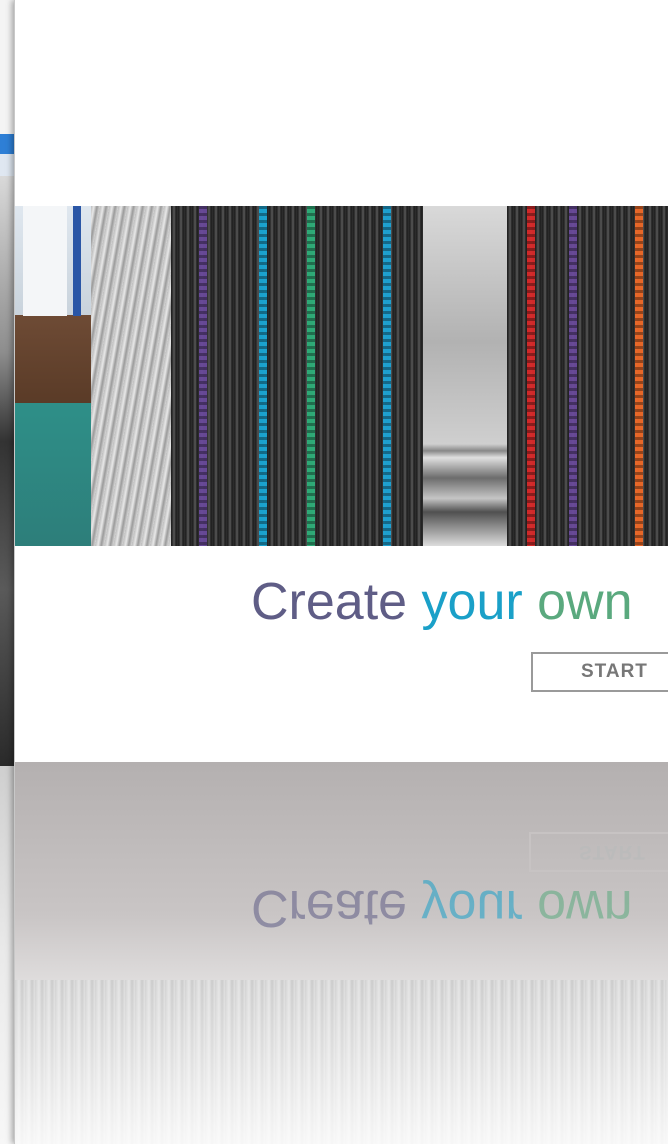 The image size is (668, 1144). Describe the element at coordinates (442, 908) in the screenshot. I see `tagline-reflection: Create your own` at that location.